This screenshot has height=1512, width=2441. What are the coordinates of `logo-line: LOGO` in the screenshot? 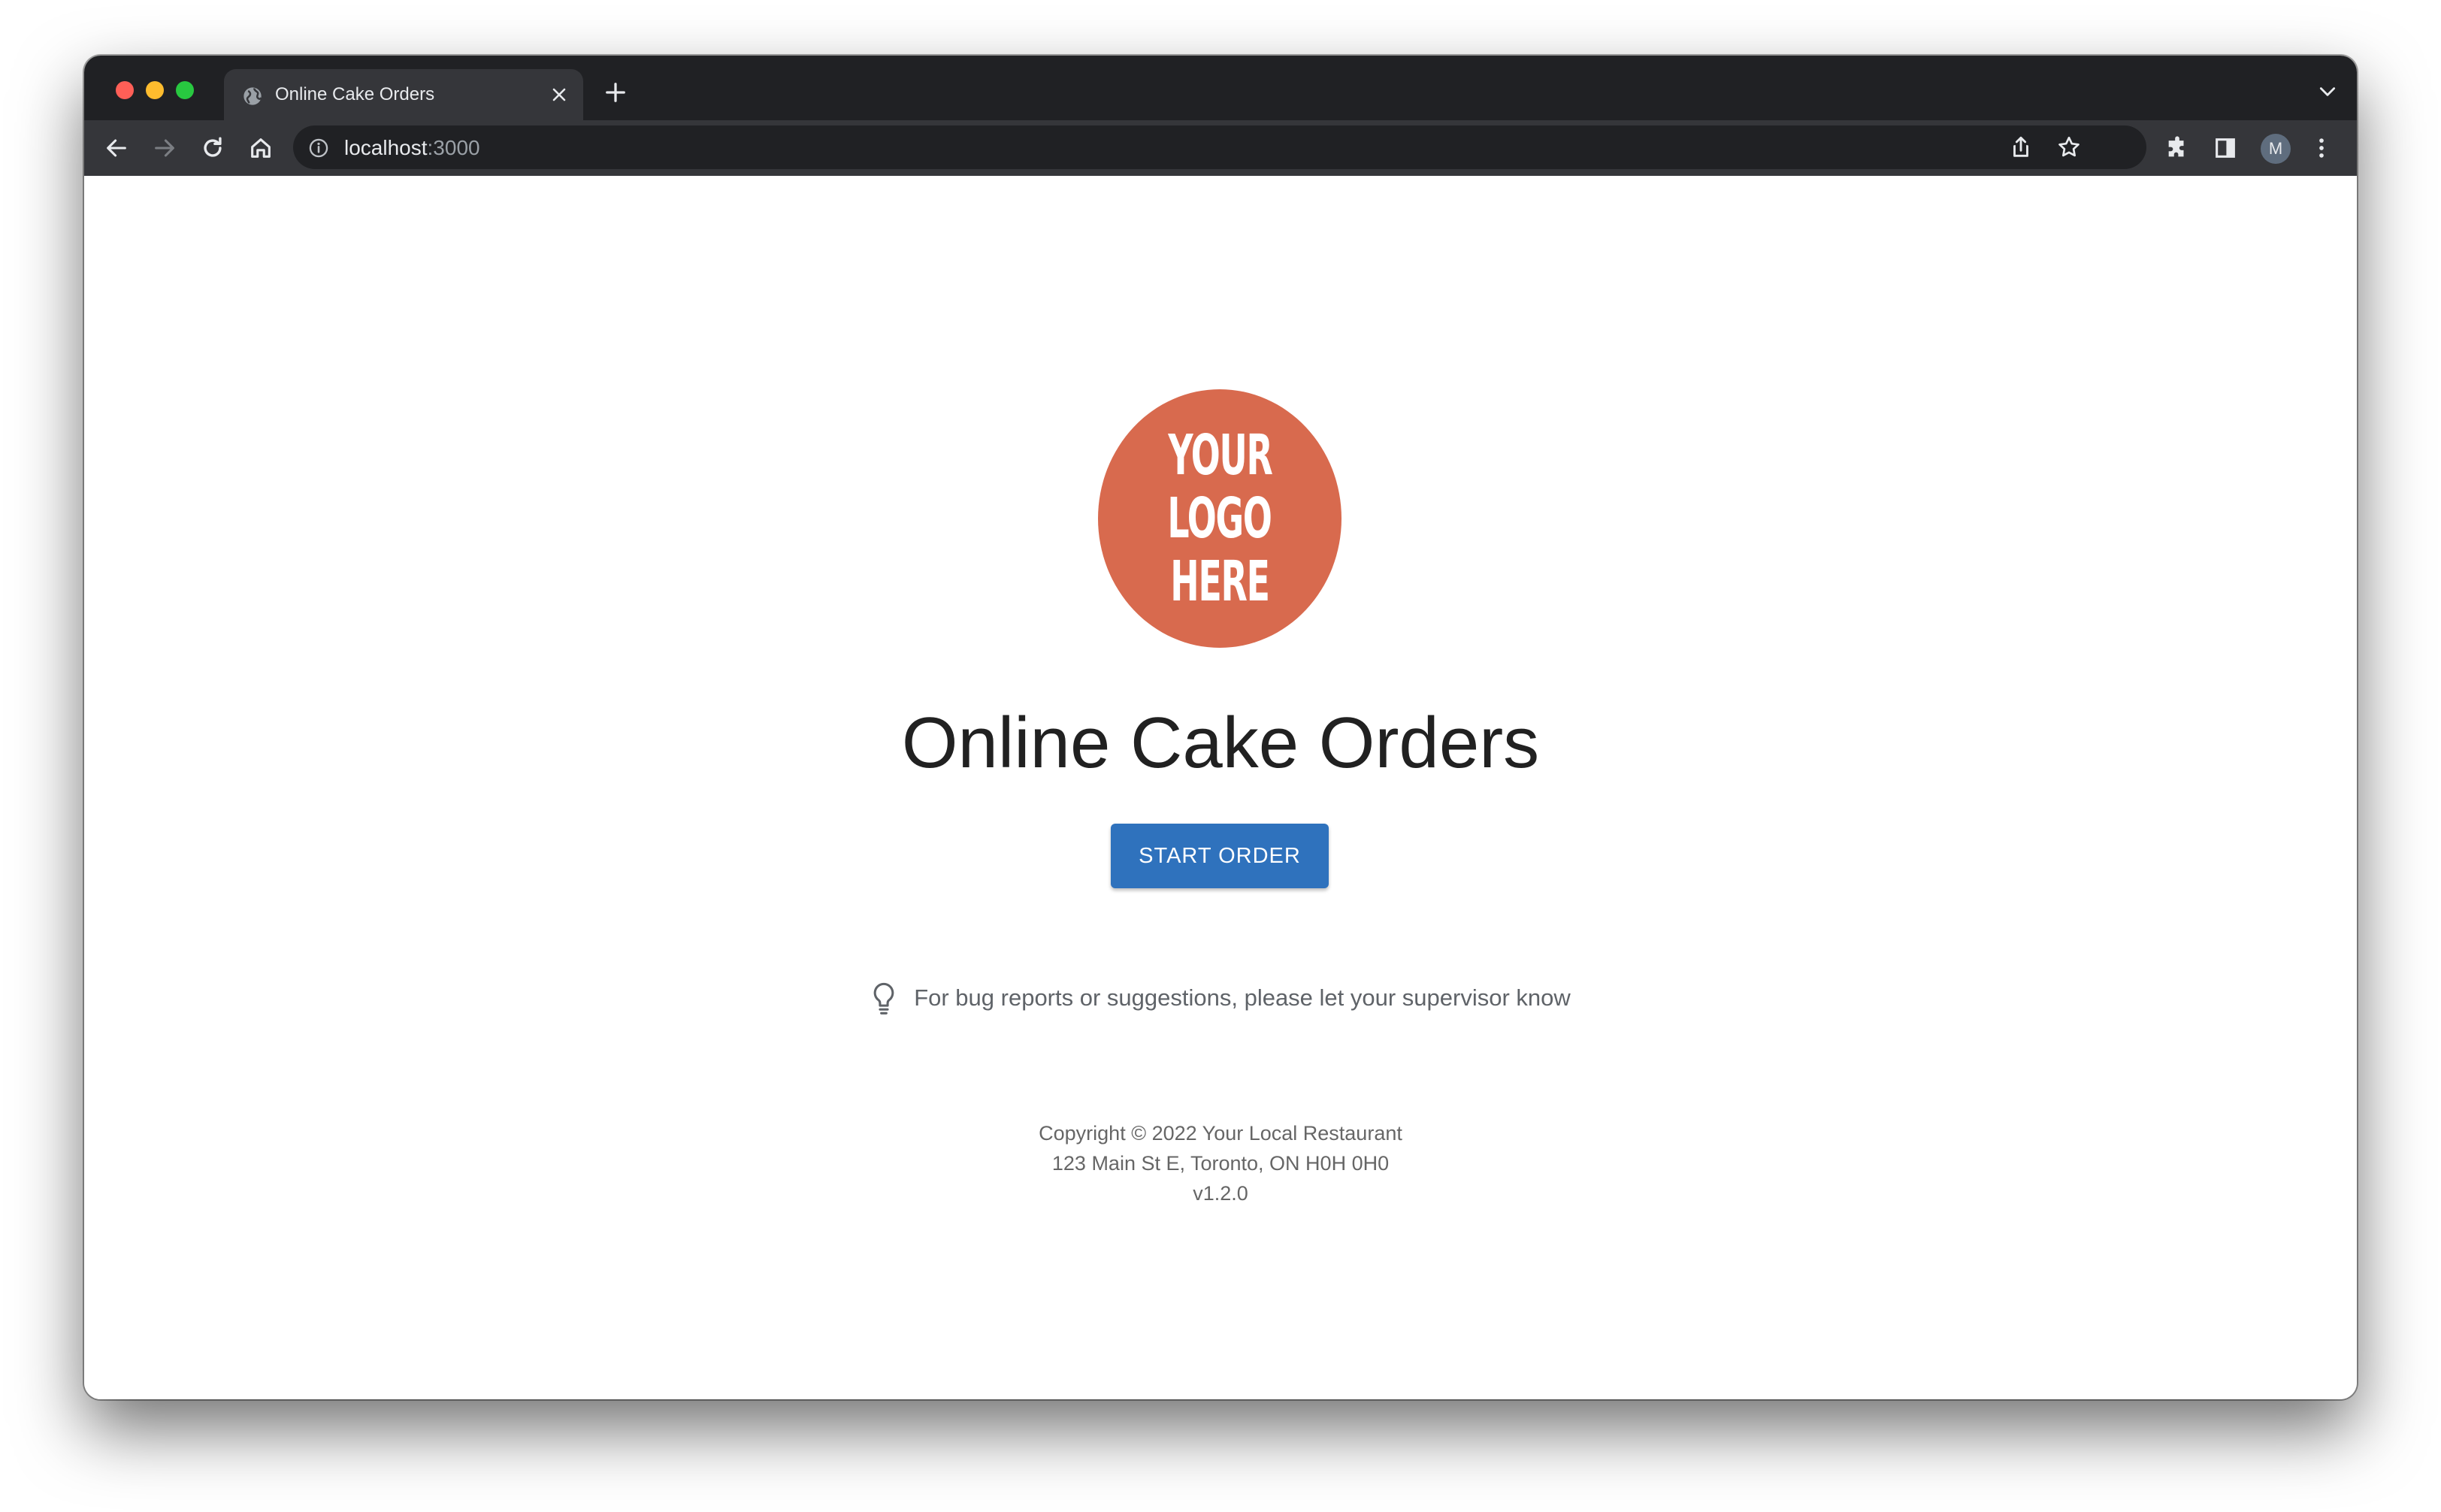 It's located at (1220, 518).